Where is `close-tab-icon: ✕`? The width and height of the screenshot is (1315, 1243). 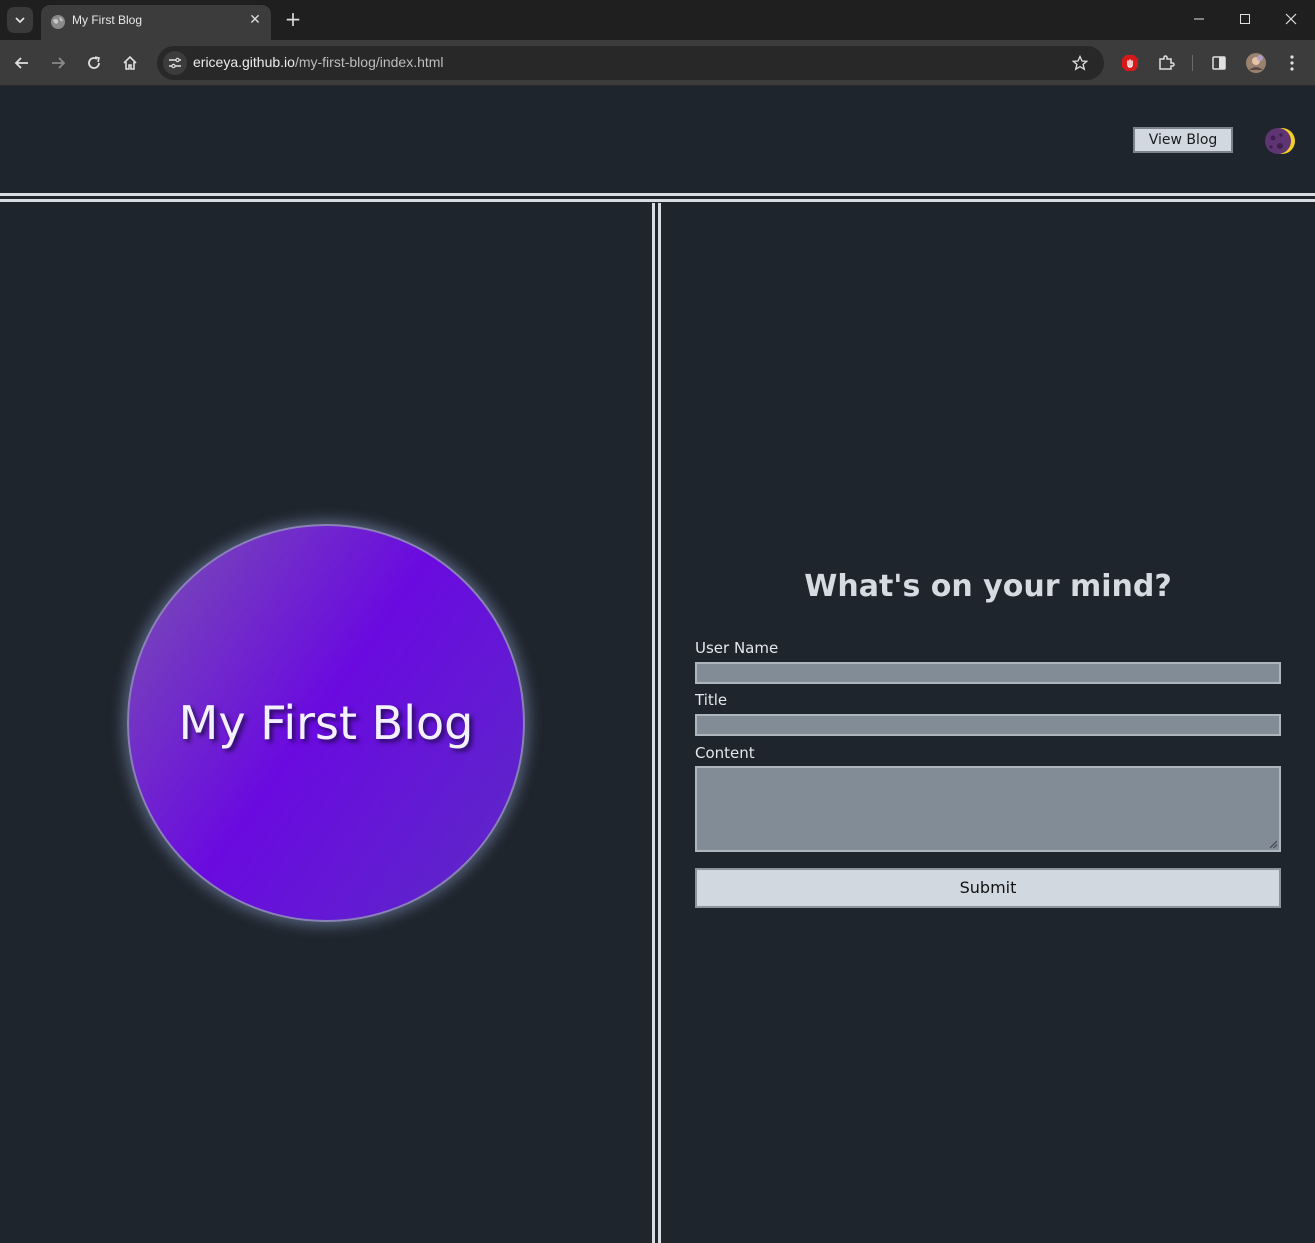 close-tab-icon: ✕ is located at coordinates (255, 20).